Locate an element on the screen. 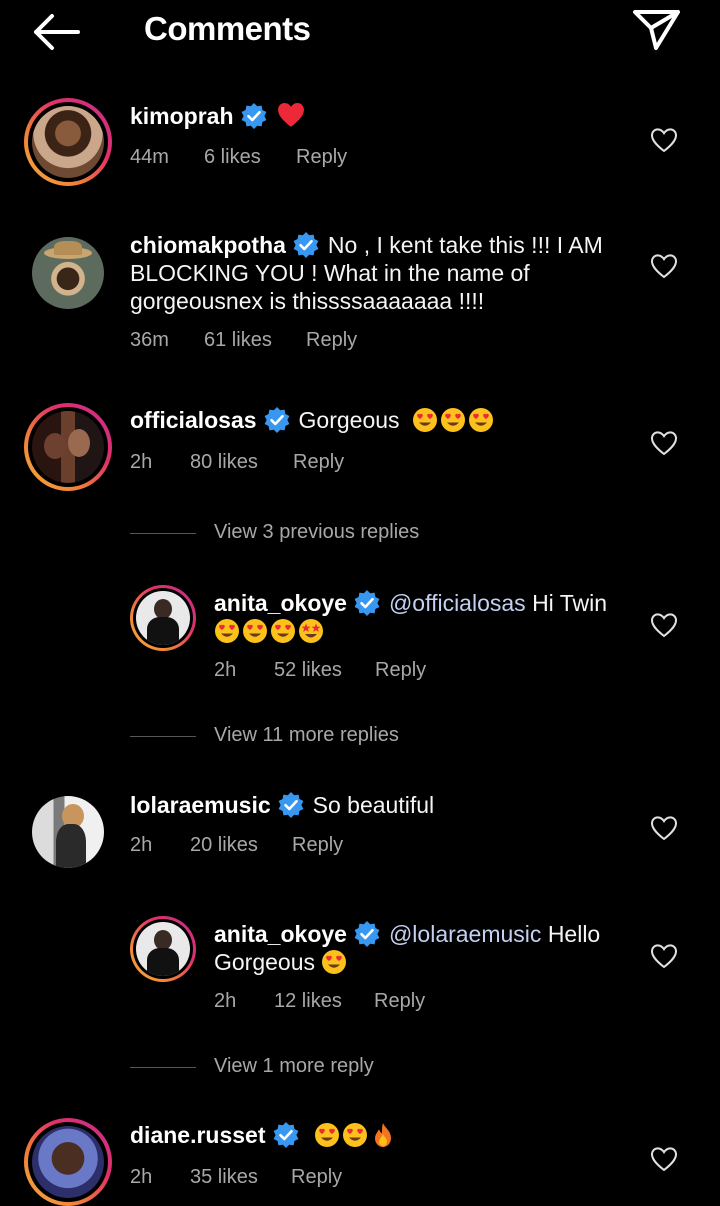  comment-username: chiomakpotha is located at coordinates (208, 245).